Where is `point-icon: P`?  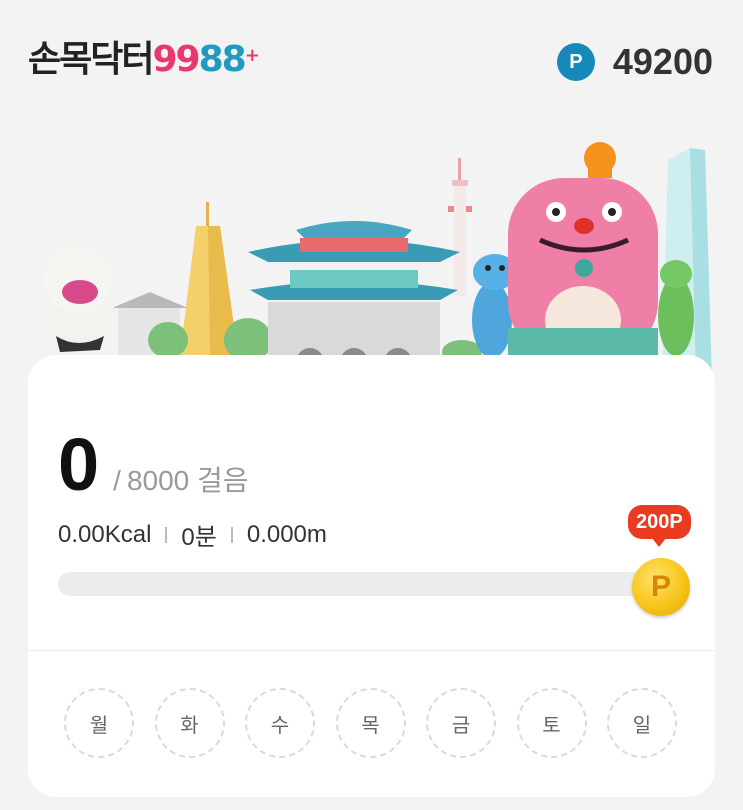 point-icon: P is located at coordinates (575, 62).